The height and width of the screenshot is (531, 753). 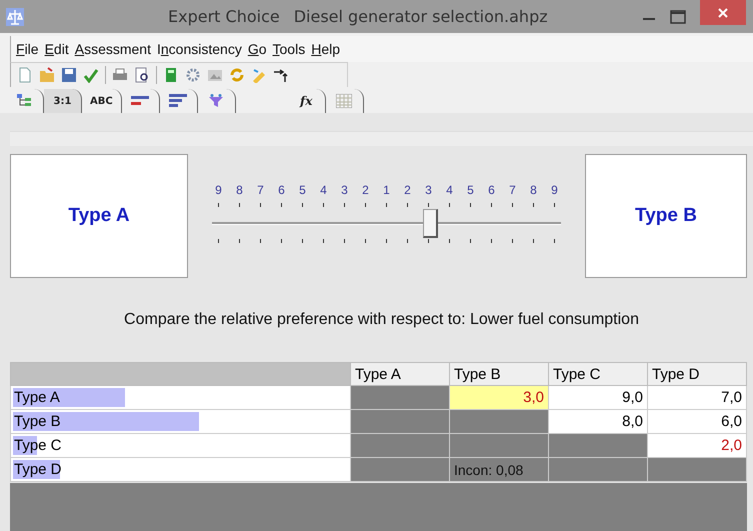 What do you see at coordinates (99, 216) in the screenshot?
I see `left-alternative: Type A` at bounding box center [99, 216].